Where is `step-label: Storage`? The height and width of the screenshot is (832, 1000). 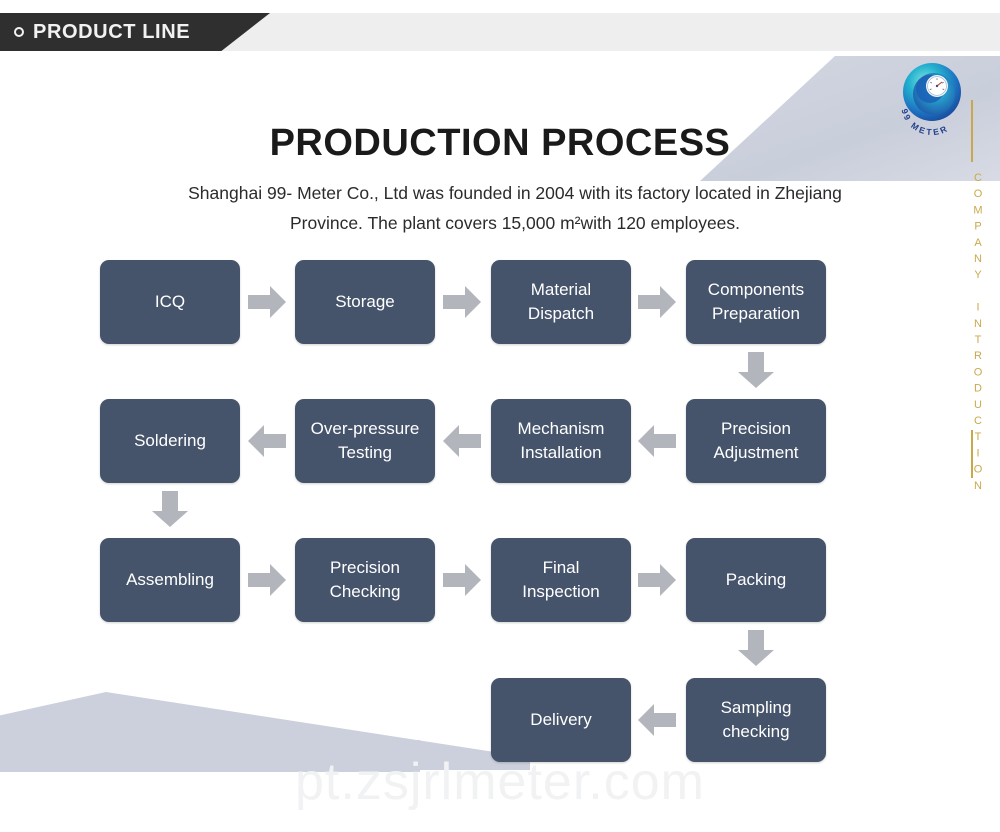
step-label: Storage is located at coordinates (365, 301).